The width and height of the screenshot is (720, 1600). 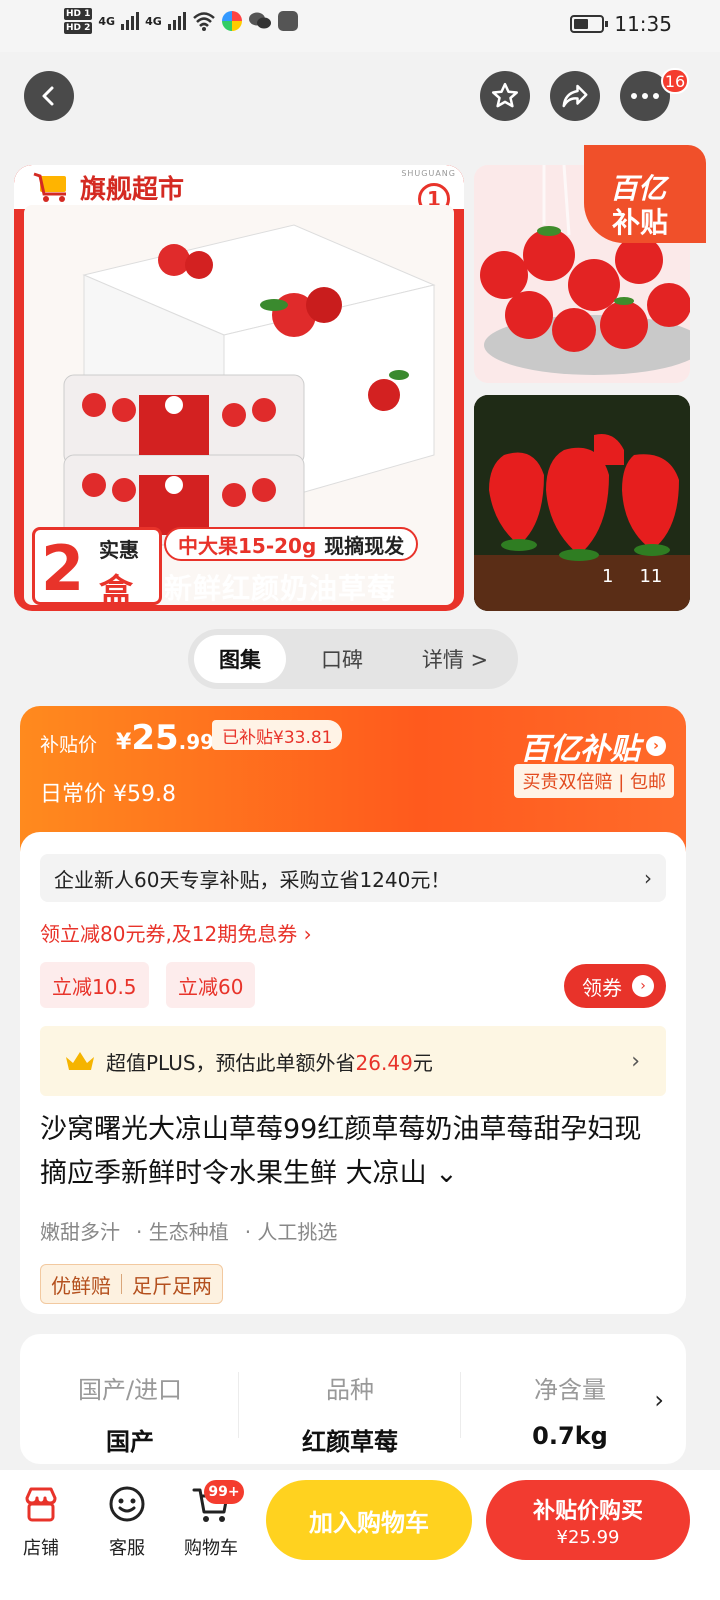 I want to click on bag-app-icon, so click(x=287, y=21).